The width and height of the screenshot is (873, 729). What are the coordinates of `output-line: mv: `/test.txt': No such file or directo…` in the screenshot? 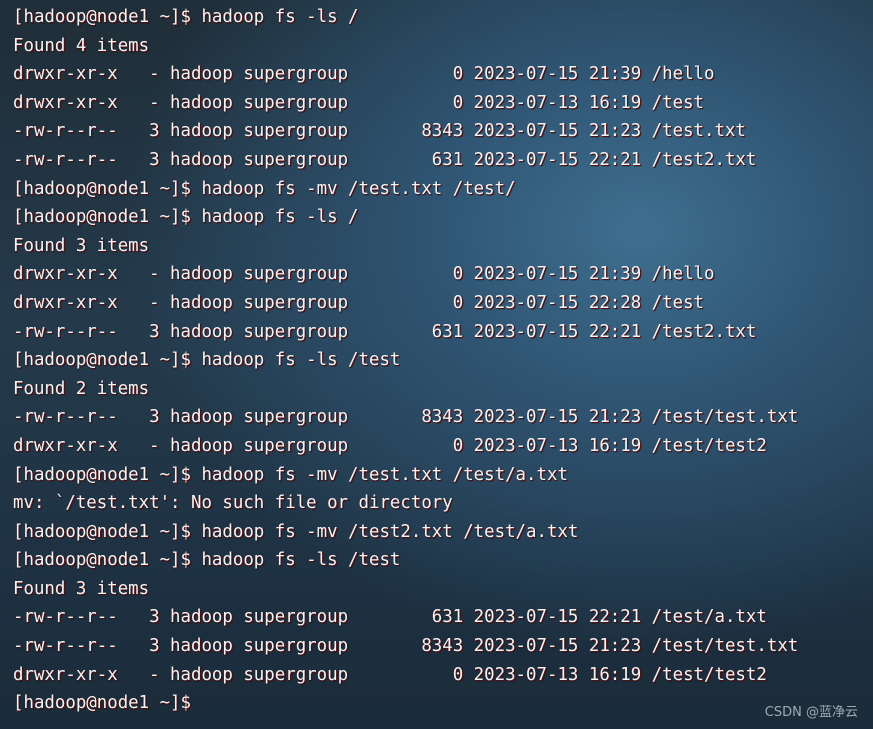 It's located at (233, 503).